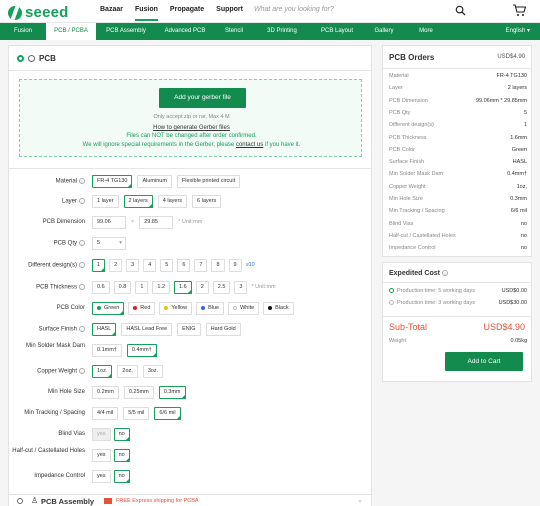  I want to click on nav-propagate: Propagate, so click(187, 13).